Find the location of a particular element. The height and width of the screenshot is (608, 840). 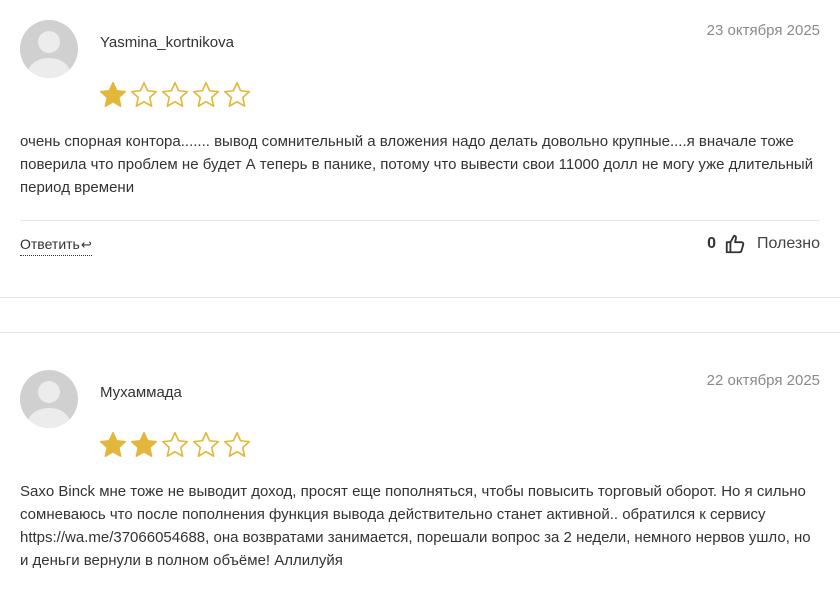

thumbs-up-icon is located at coordinates (735, 244).